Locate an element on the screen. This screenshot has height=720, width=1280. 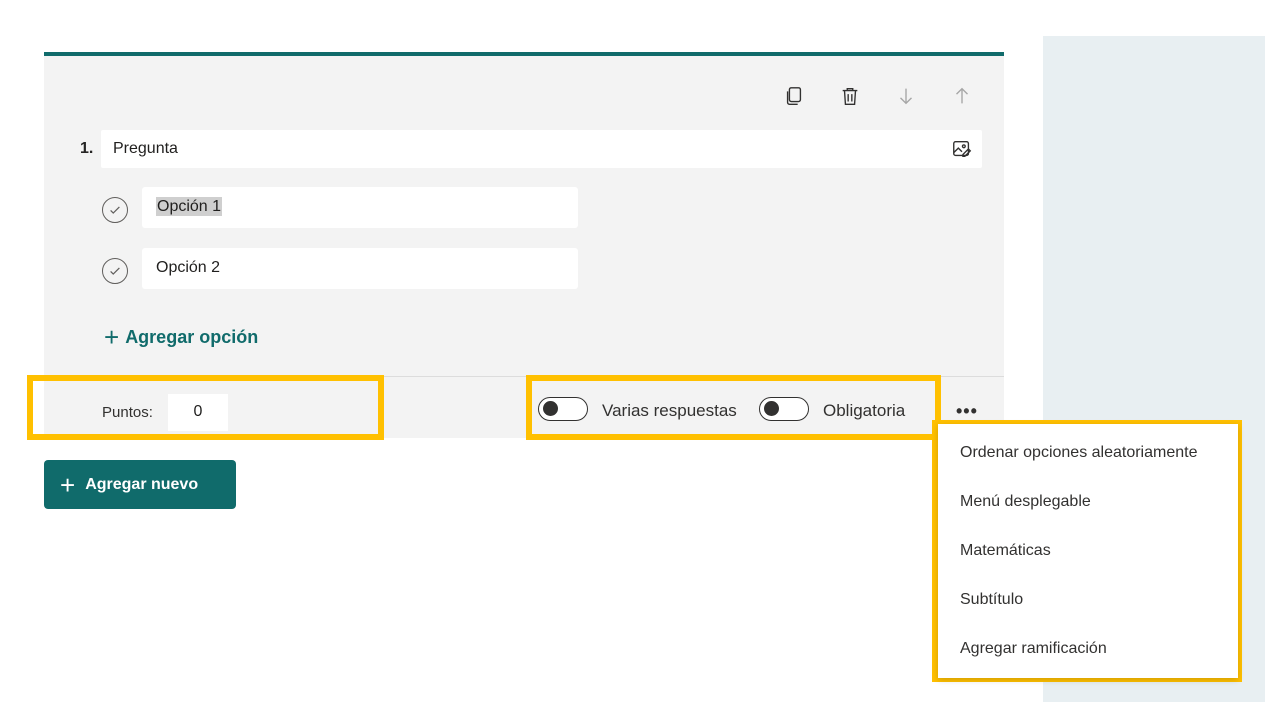
add-option-label: Agregar opción is located at coordinates (192, 336).